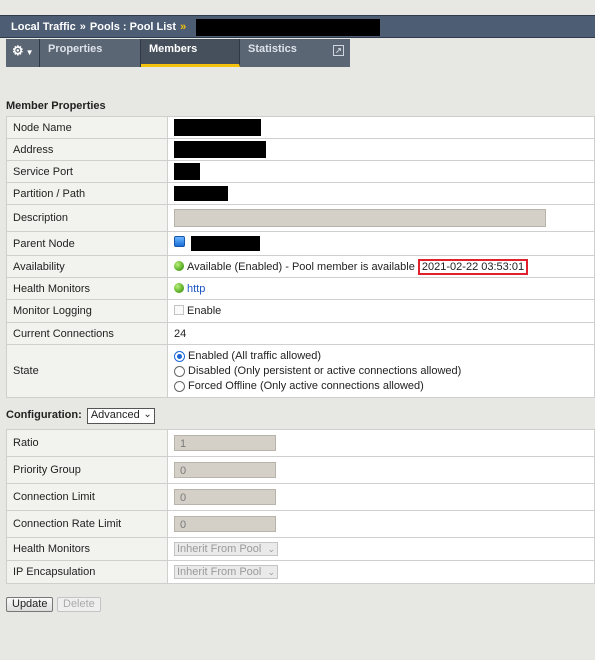 The height and width of the screenshot is (660, 595). Describe the element at coordinates (179, 386) in the screenshot. I see `state-forced-offline-radio` at that location.